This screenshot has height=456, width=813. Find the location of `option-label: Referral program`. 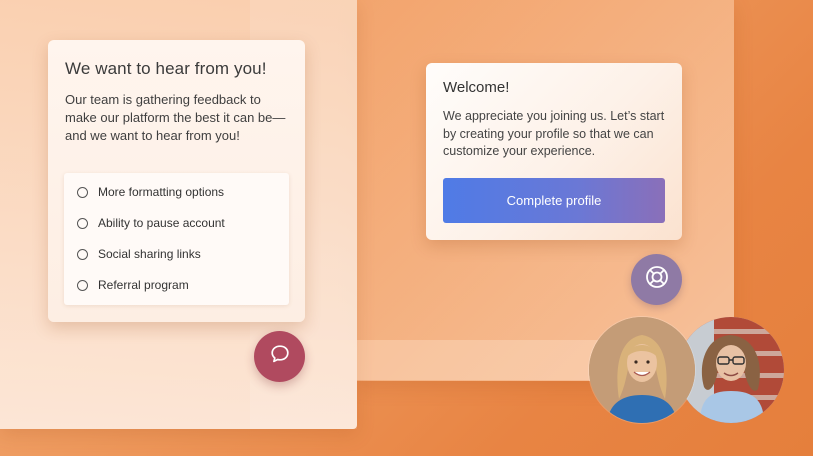

option-label: Referral program is located at coordinates (143, 285).